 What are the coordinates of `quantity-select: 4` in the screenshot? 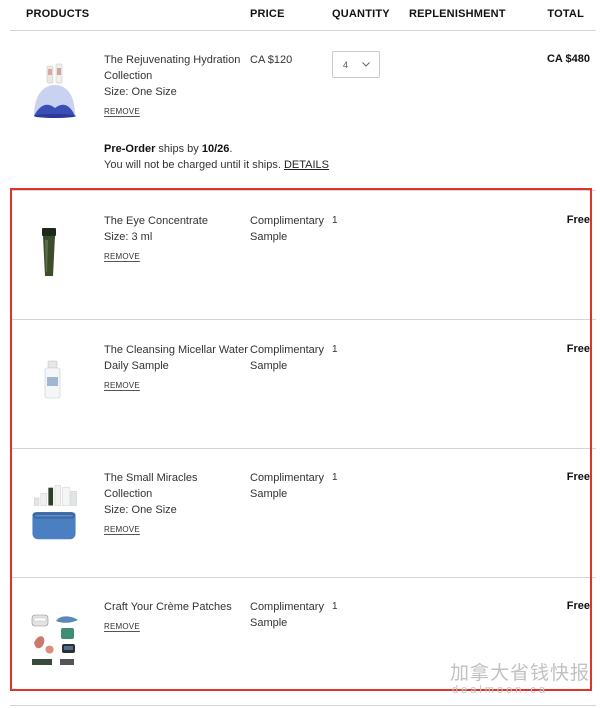 It's located at (356, 64).